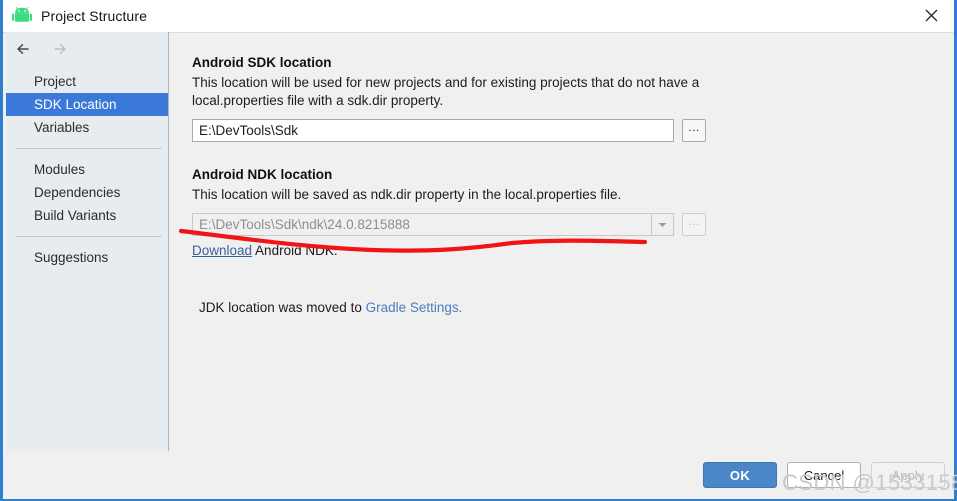 The height and width of the screenshot is (501, 957). I want to click on title-bar: Project Structure, so click(478, 16).